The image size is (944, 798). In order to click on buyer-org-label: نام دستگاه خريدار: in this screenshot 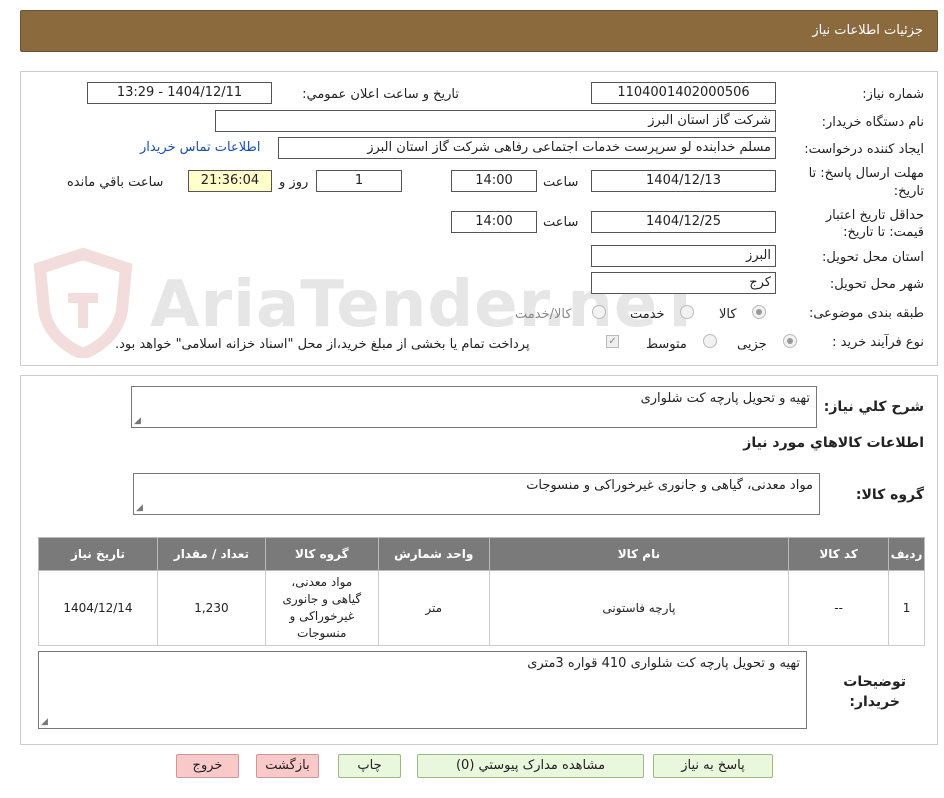, I will do `click(872, 122)`.